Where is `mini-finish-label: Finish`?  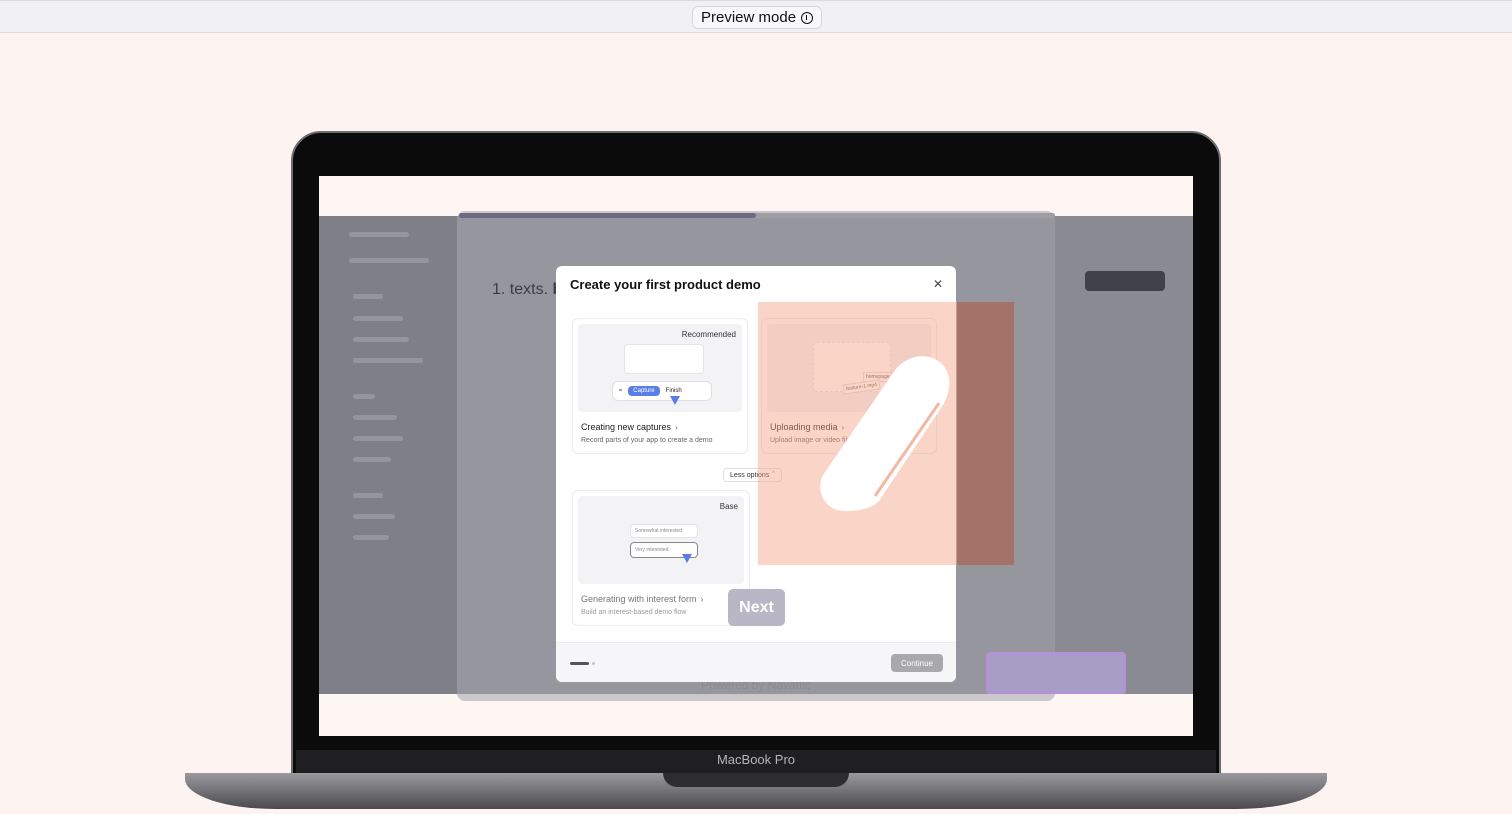 mini-finish-label: Finish is located at coordinates (673, 391).